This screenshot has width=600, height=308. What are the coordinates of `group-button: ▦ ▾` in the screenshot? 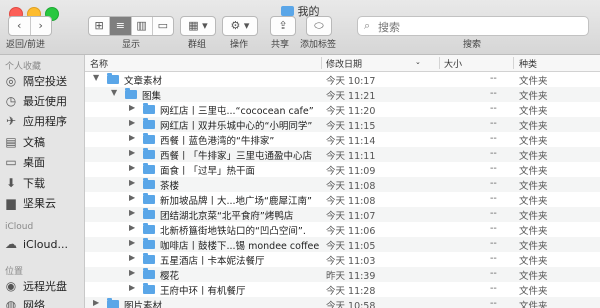 It's located at (198, 26).